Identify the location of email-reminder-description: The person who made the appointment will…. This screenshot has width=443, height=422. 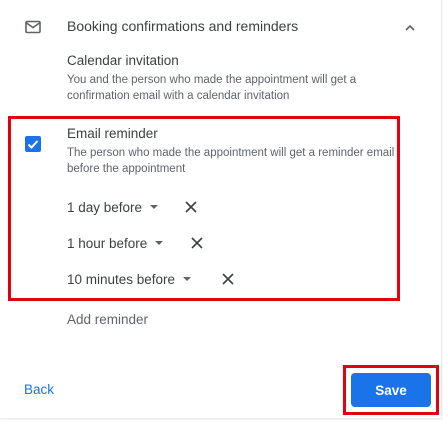
(231, 161).